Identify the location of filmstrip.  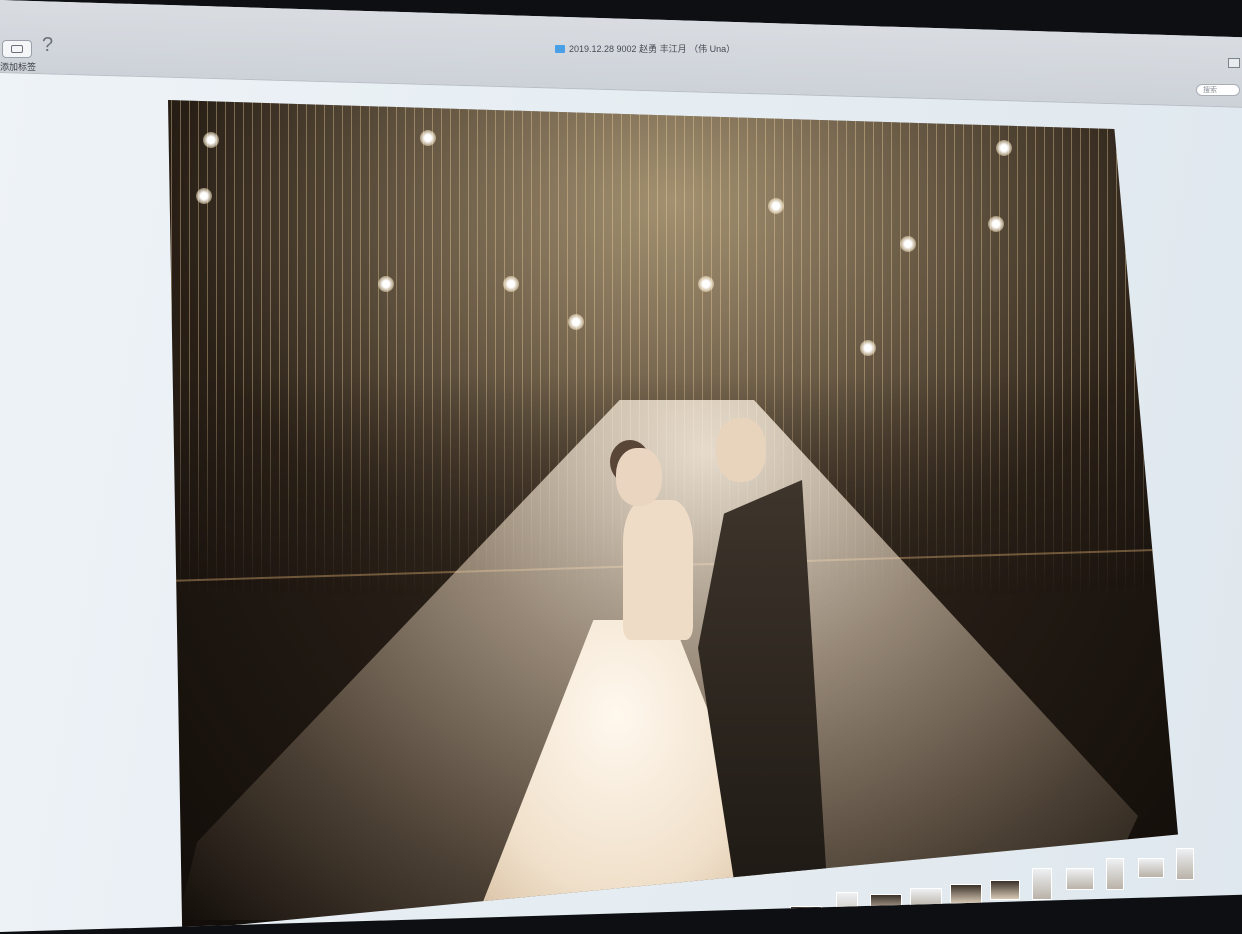
(891, 887).